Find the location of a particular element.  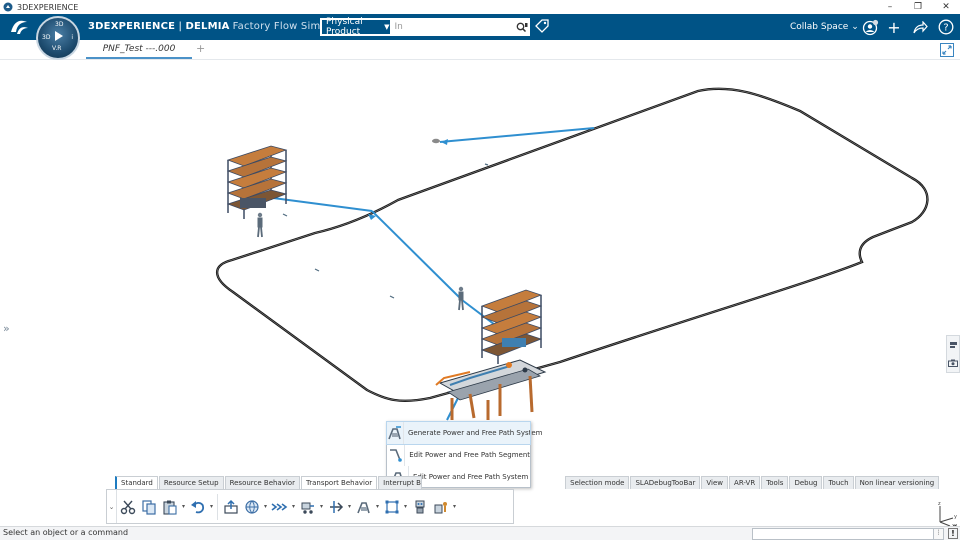

tab-resource-behavior: Resource Behavior is located at coordinates (262, 482).